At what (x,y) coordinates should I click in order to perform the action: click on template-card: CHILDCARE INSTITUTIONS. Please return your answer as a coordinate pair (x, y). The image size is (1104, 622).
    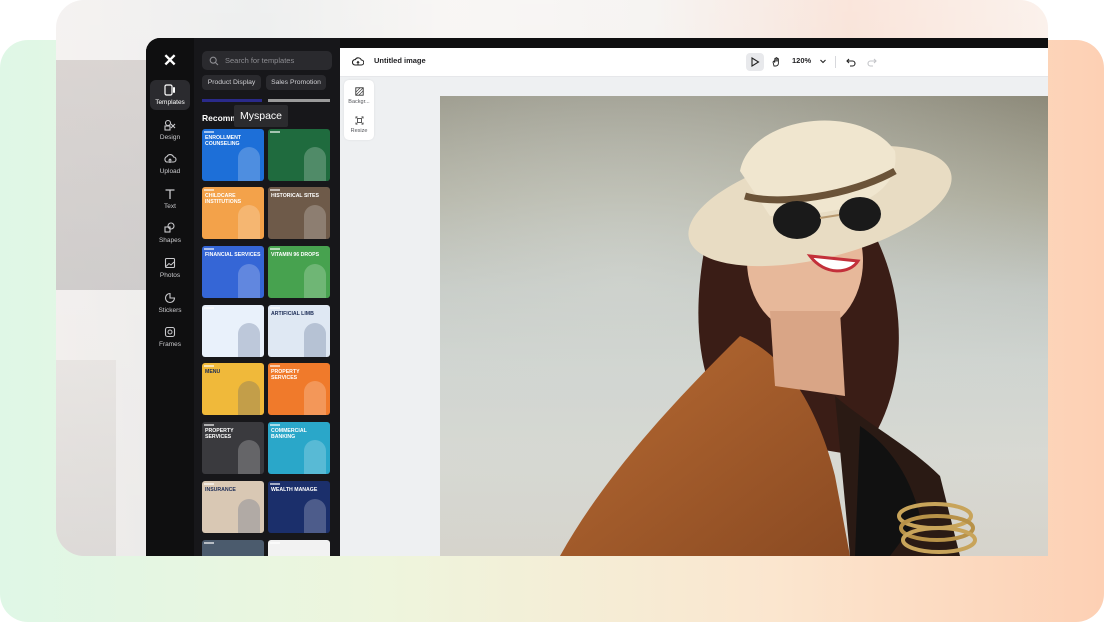
    Looking at the image, I should click on (233, 213).